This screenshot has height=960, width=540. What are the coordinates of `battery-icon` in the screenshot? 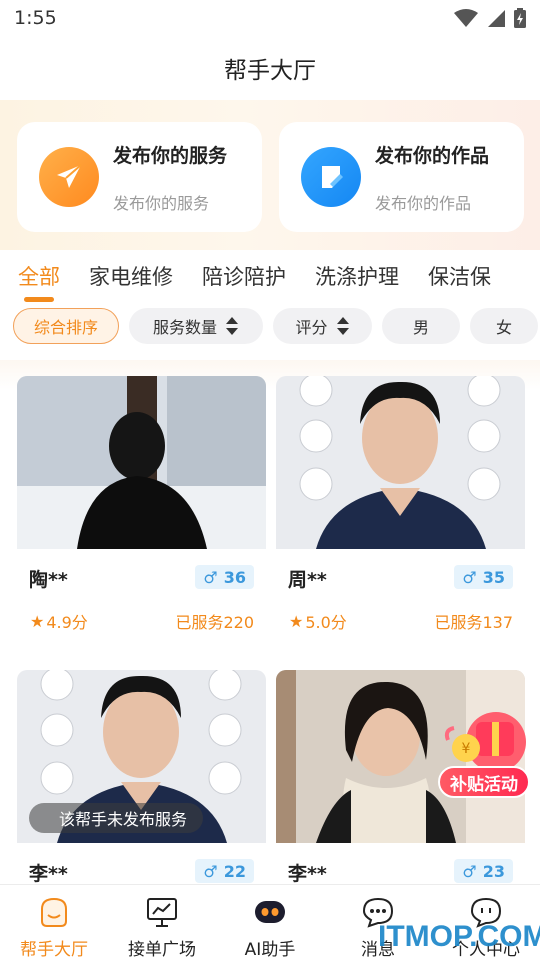 It's located at (520, 18).